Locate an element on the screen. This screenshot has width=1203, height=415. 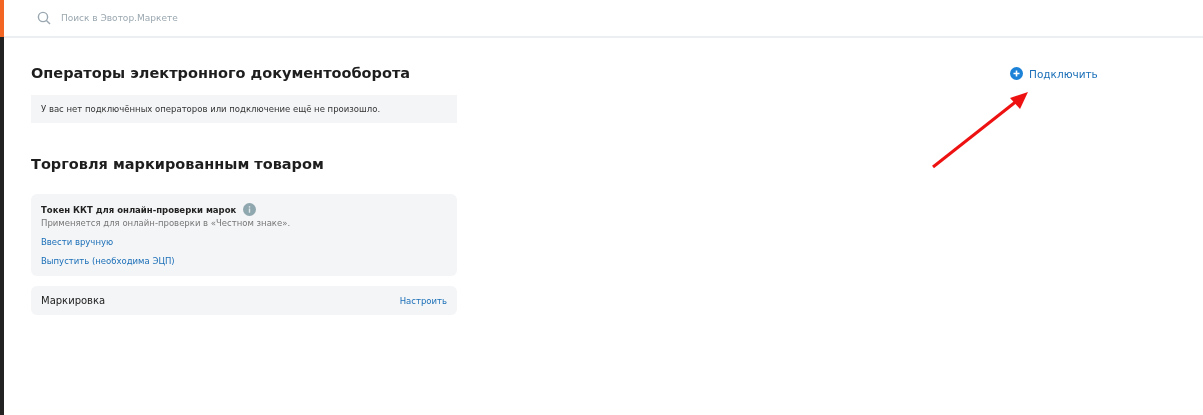
section-title: Операторы электронного документооборота is located at coordinates (221, 73).